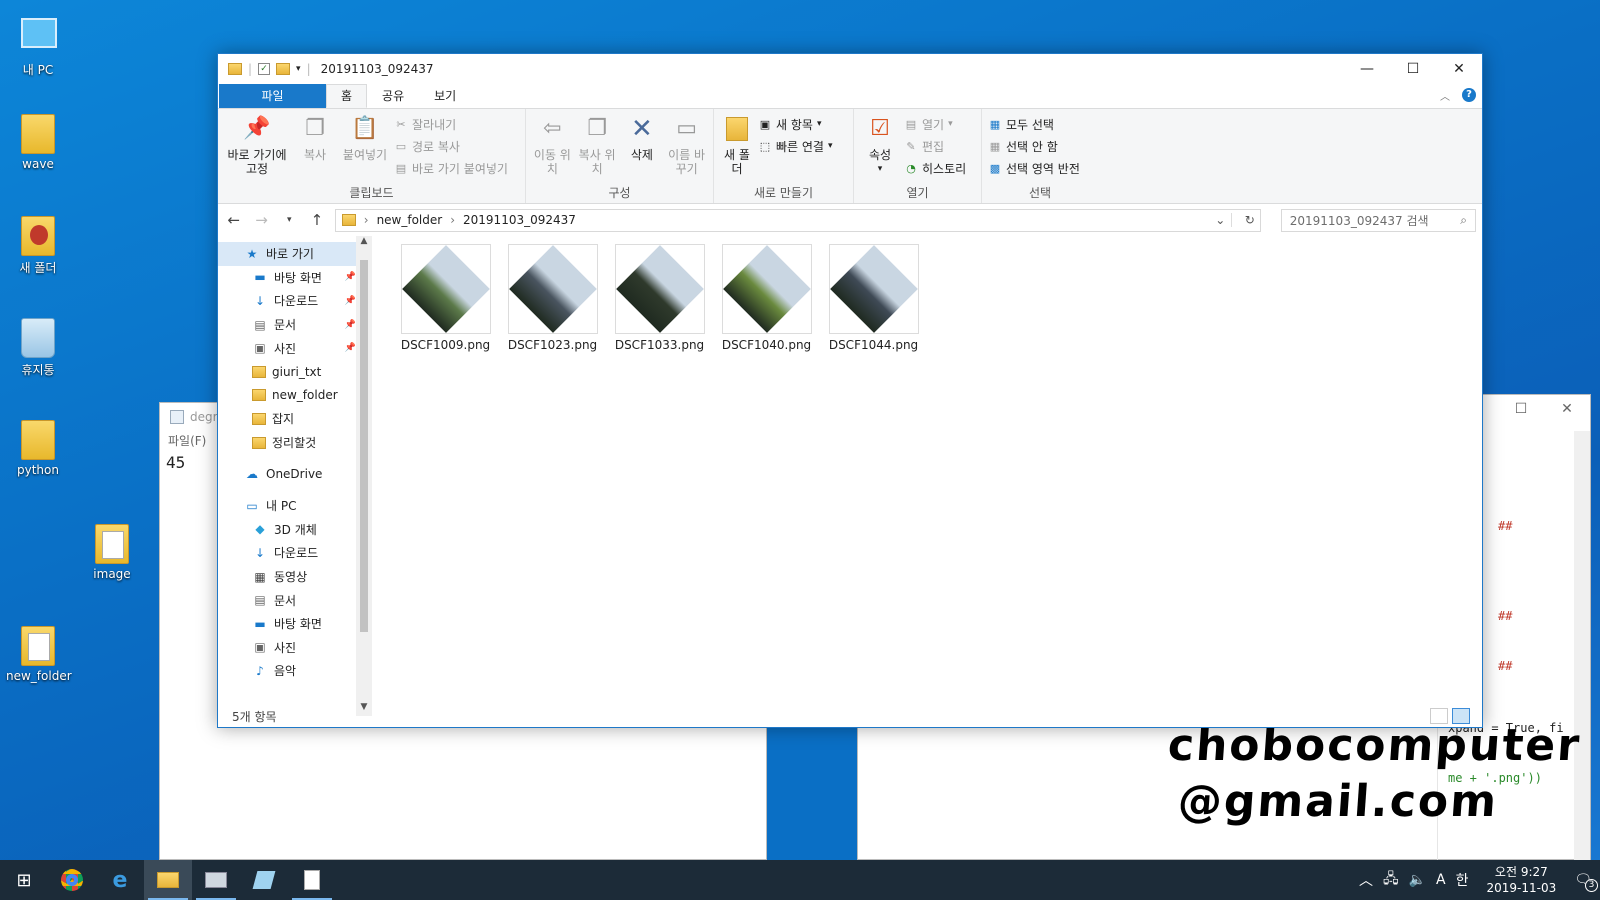 This screenshot has width=1600, height=900. What do you see at coordinates (272, 96) in the screenshot?
I see `tab-file: 파일` at bounding box center [272, 96].